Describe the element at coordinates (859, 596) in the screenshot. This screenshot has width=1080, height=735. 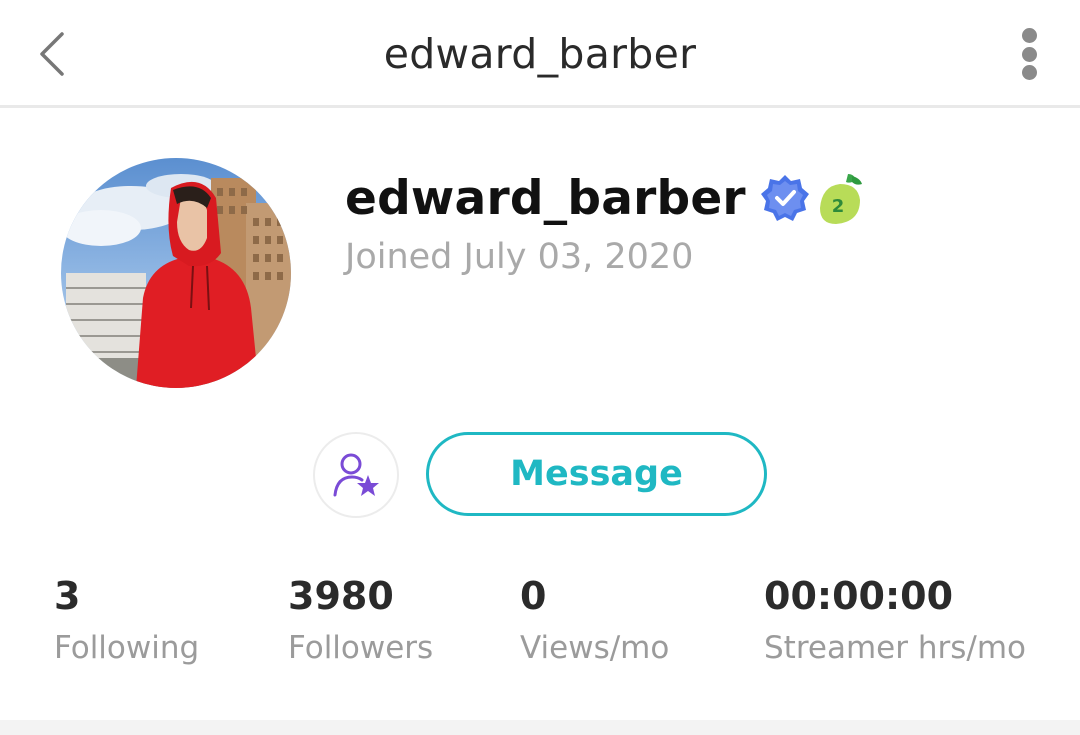
I see `stat-value: 00:00:00` at that location.